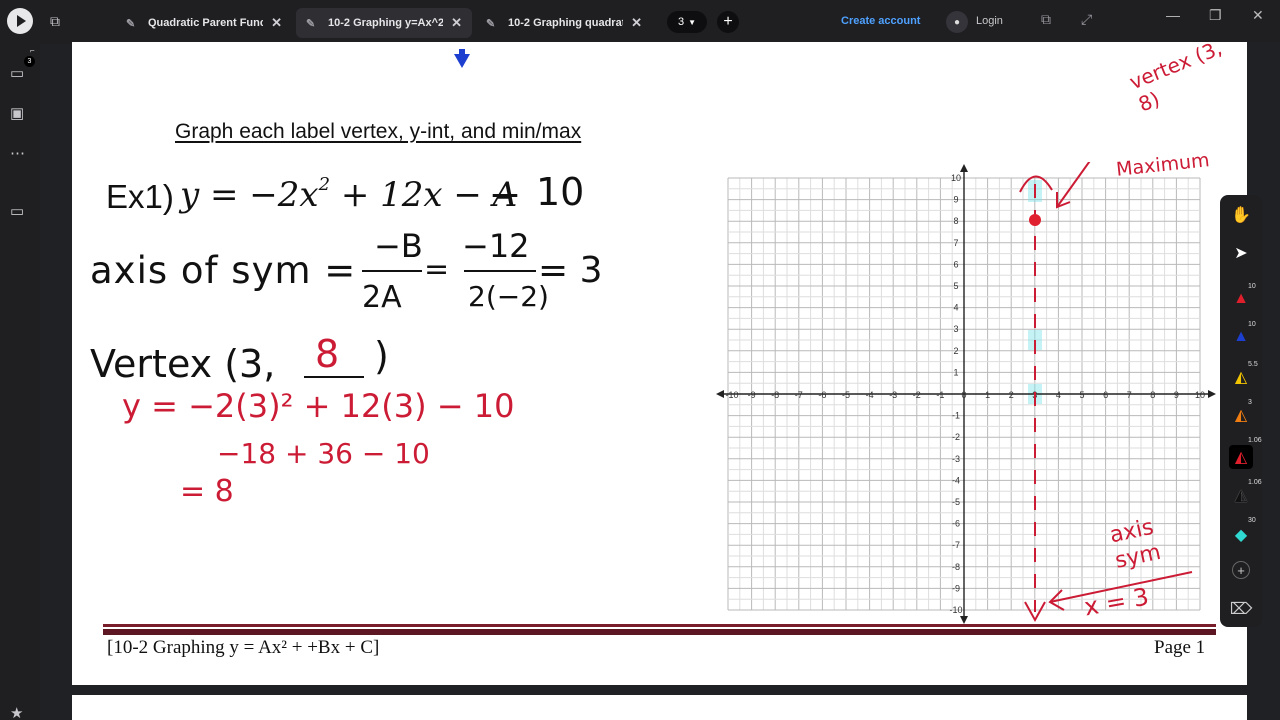  Describe the element at coordinates (1180, 647) in the screenshot. I see `page-number: Page 1` at that location.